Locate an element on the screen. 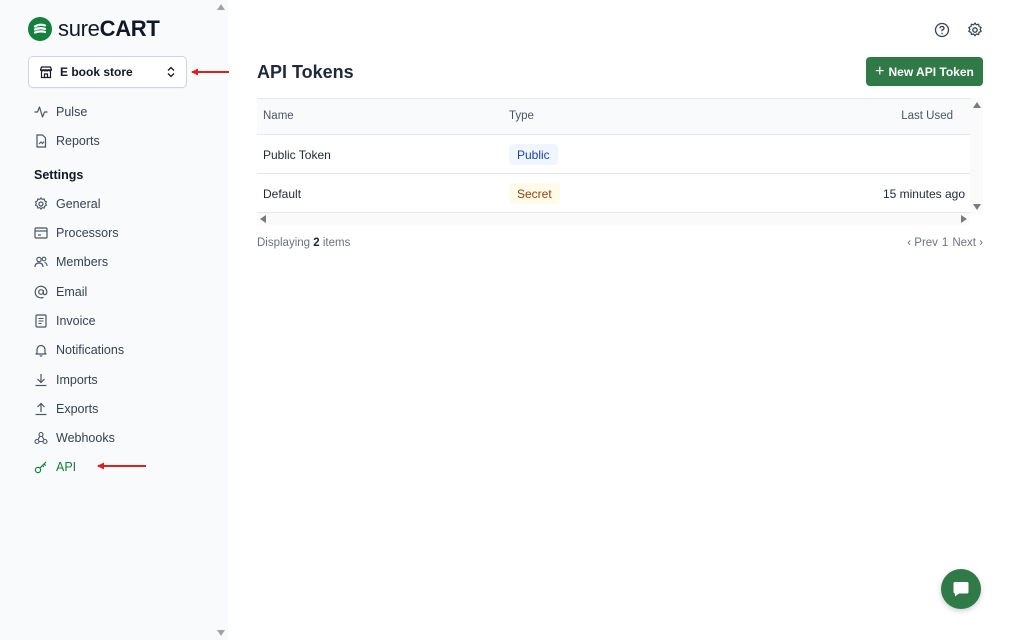  nav-item-exports: Exports is located at coordinates (119, 409).